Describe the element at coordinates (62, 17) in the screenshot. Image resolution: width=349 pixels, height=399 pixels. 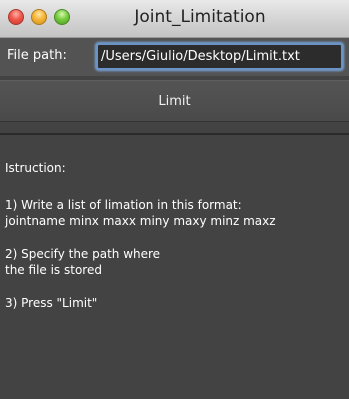
I see `zoom-icon` at that location.